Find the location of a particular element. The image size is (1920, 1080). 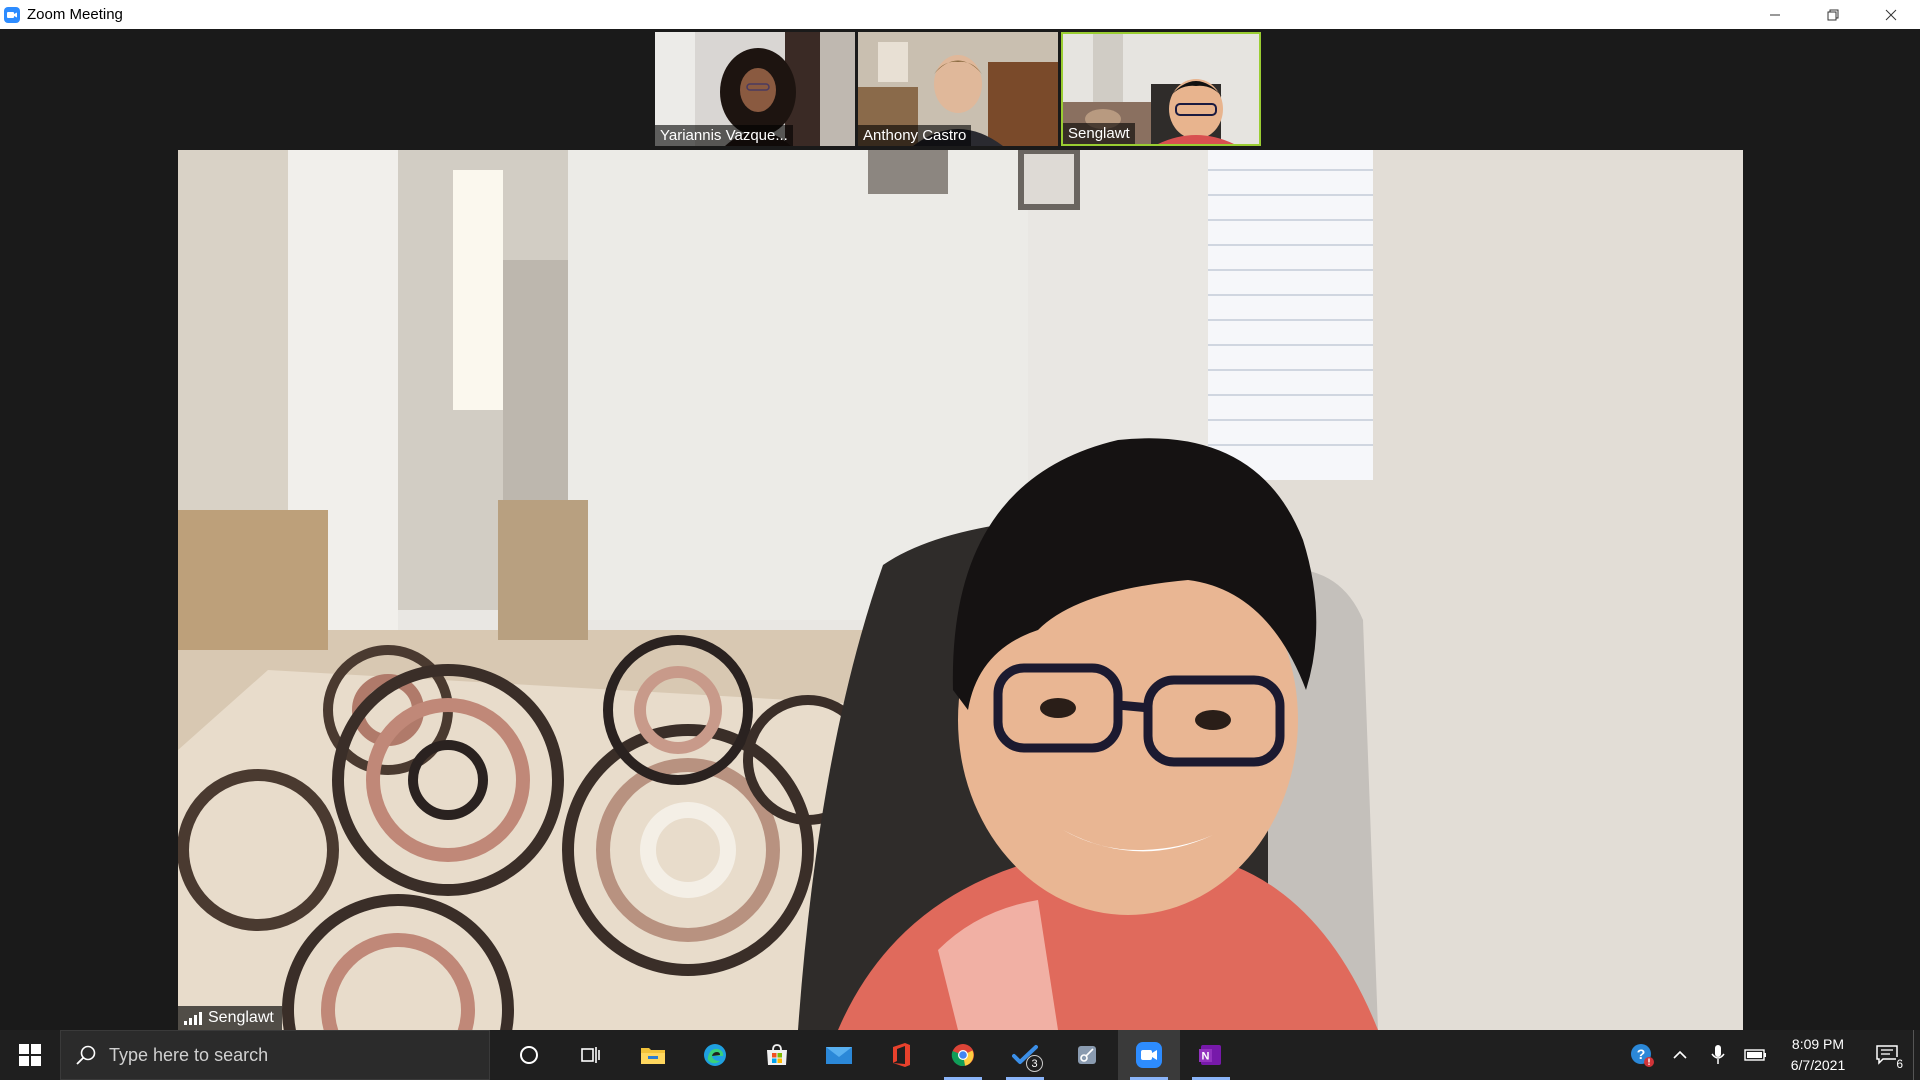

window-titlebar: Zoom Meeting is located at coordinates (960, 14).